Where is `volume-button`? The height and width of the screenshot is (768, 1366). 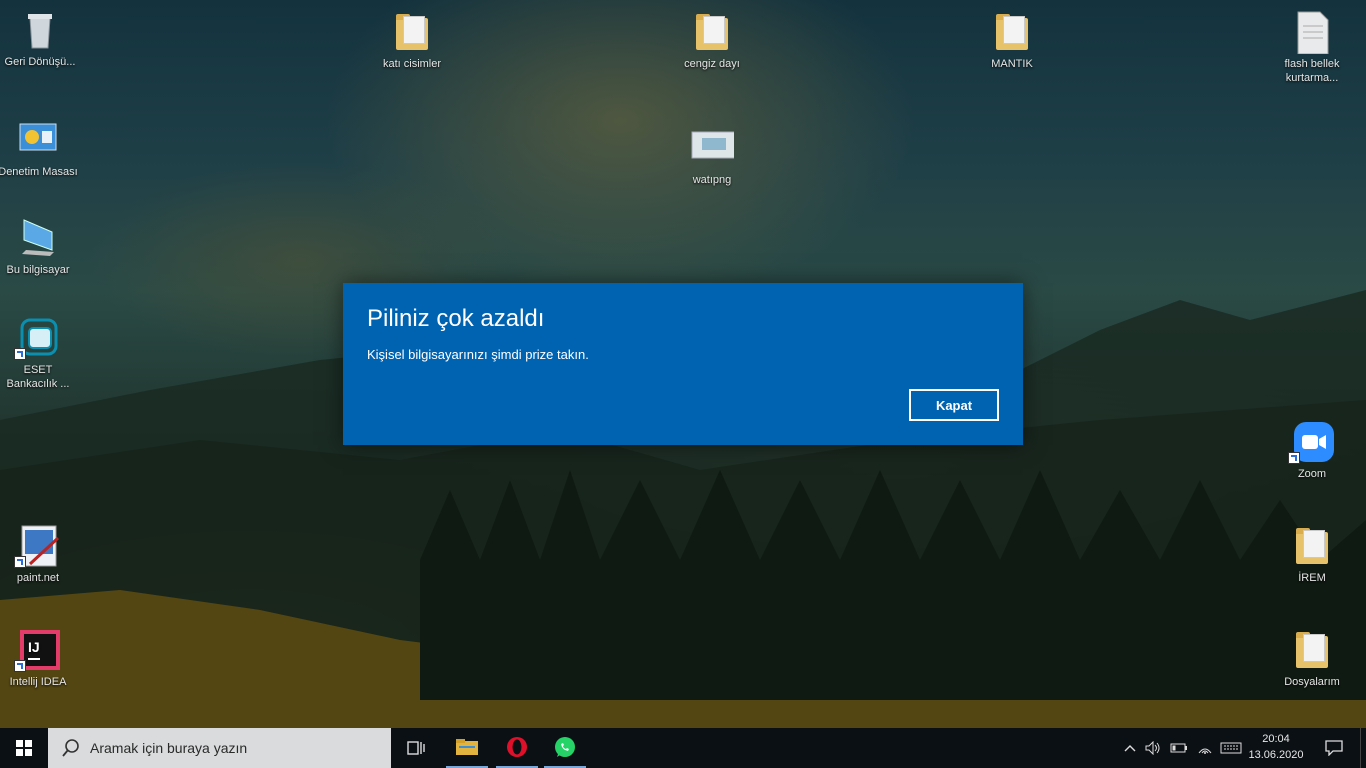
volume-button is located at coordinates (1153, 748).